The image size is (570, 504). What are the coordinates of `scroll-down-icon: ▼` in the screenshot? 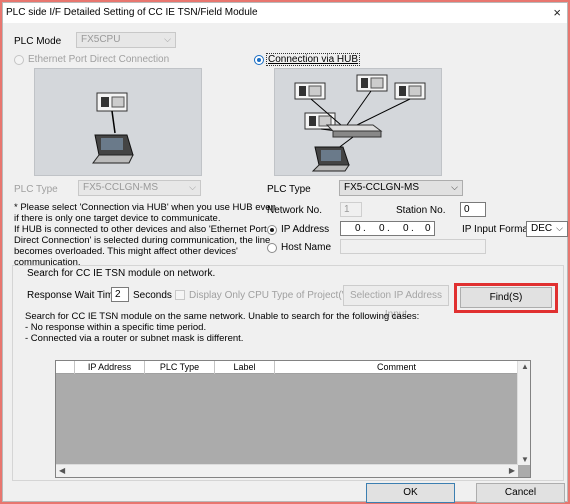 It's located at (525, 459).